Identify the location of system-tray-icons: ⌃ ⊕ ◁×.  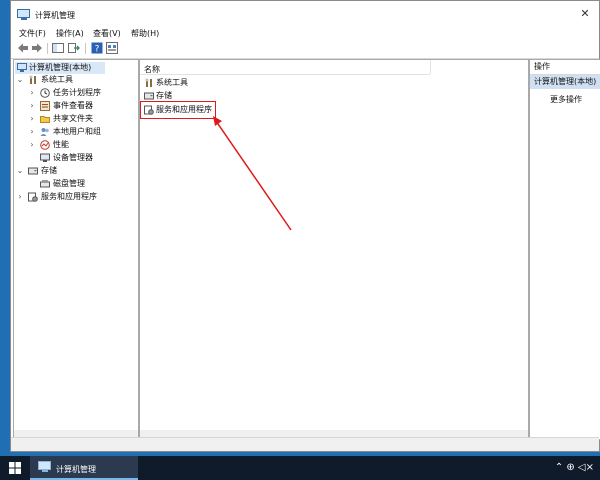
(574, 467).